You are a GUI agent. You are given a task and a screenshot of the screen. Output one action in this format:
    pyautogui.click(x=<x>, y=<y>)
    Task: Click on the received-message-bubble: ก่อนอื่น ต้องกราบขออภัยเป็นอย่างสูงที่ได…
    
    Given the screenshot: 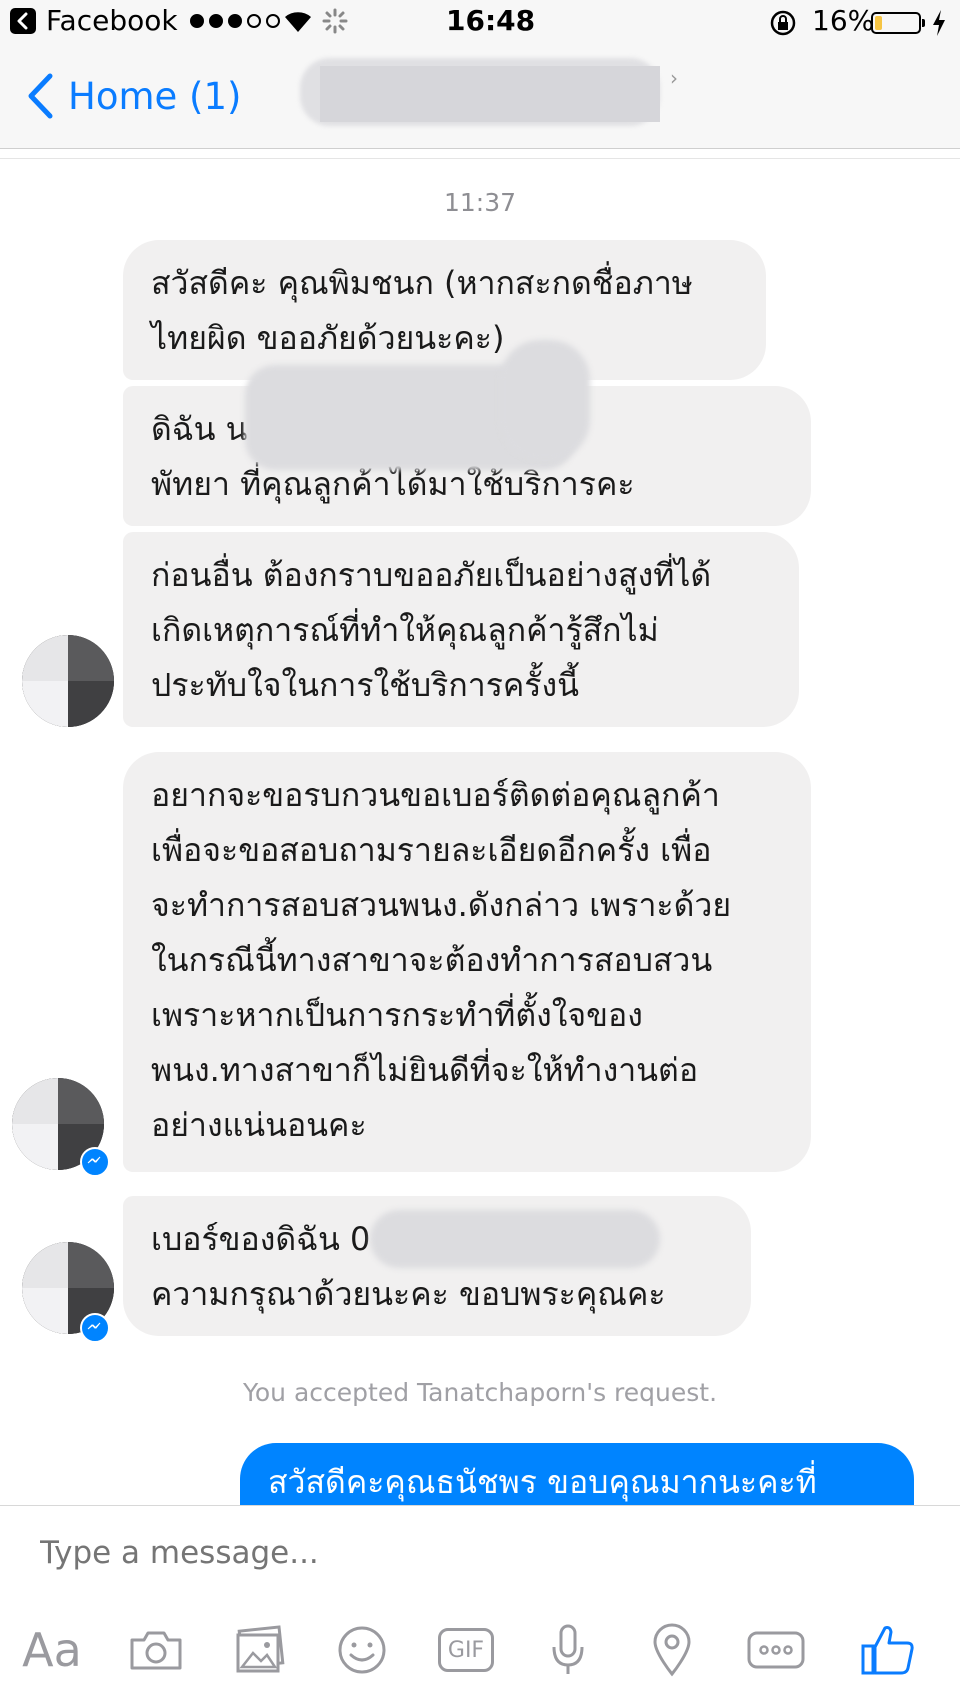 What is the action you would take?
    pyautogui.click(x=461, y=629)
    